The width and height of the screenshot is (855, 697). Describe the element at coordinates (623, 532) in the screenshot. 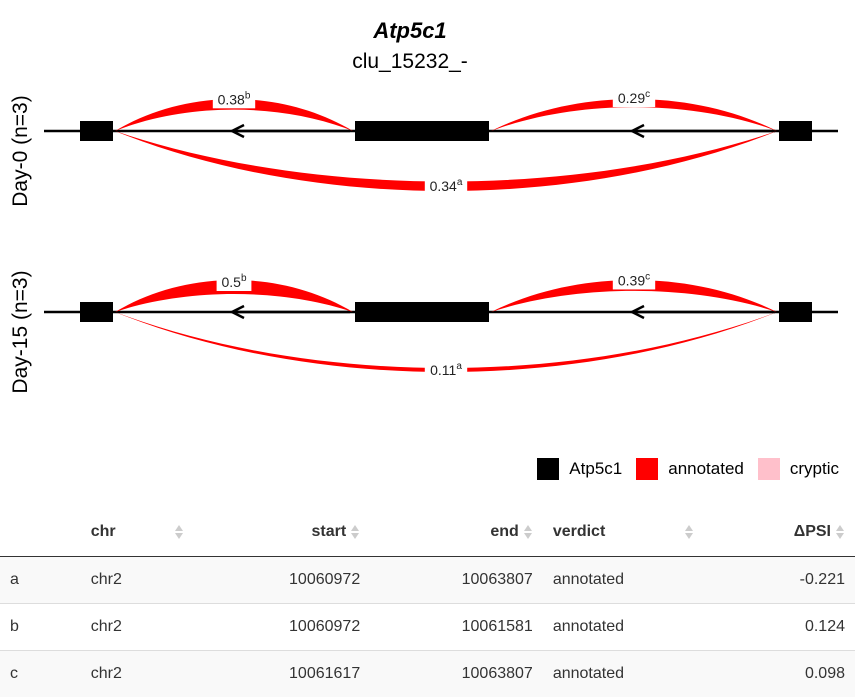

I see `column-header-verdict: verdict` at that location.